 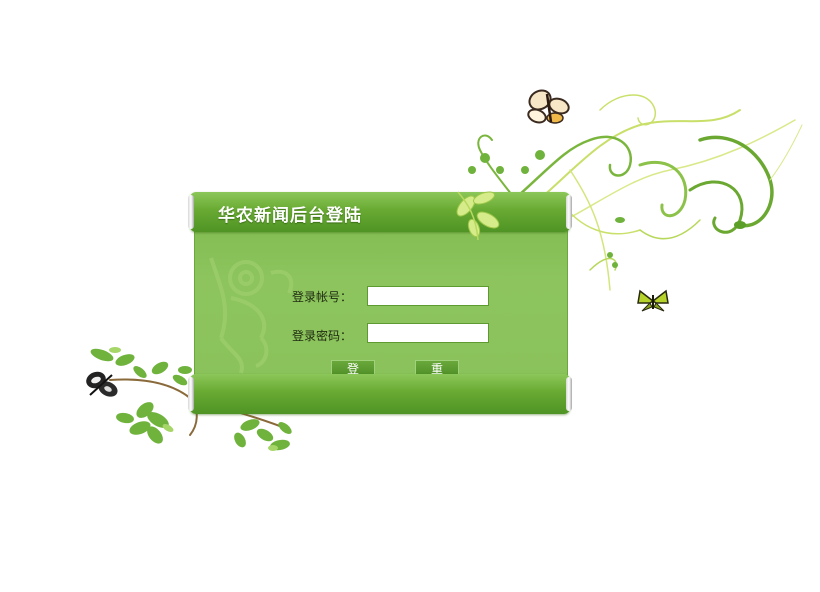 I want to click on page-title: 华农新闻后台登陆, so click(x=290, y=216).